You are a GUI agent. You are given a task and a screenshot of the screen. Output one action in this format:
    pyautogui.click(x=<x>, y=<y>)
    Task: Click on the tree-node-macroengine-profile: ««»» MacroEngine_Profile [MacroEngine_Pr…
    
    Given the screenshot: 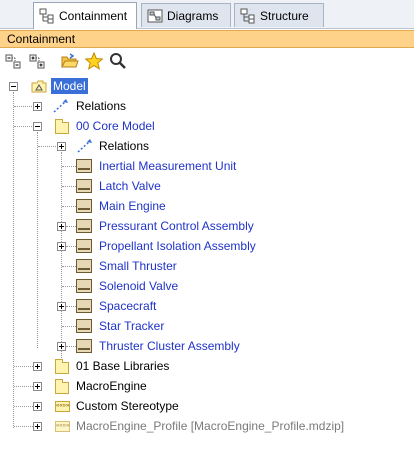 What is the action you would take?
    pyautogui.click(x=207, y=426)
    